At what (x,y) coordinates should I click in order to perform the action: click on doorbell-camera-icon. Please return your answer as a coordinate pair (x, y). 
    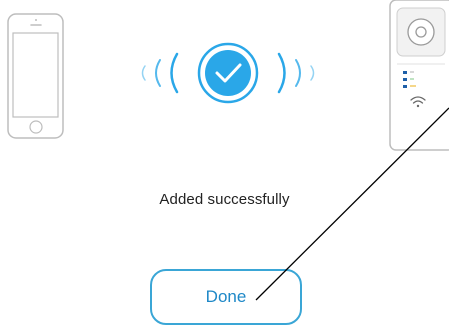
    Looking at the image, I should click on (419, 75).